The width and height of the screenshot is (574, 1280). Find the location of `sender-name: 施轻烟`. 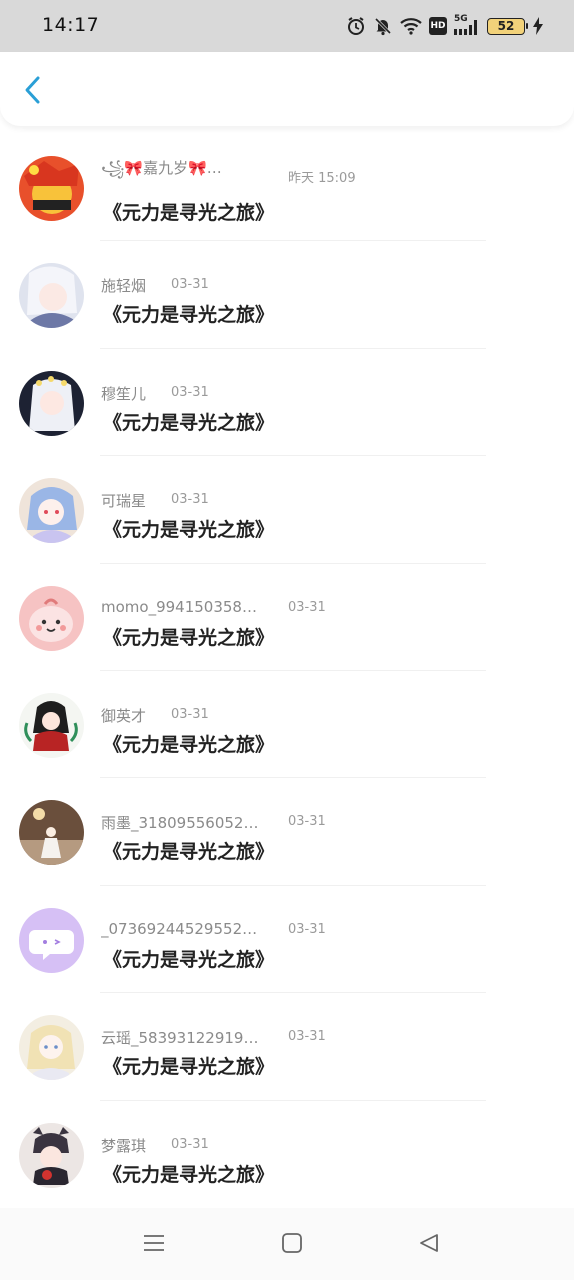

sender-name: 施轻烟 is located at coordinates (124, 286).